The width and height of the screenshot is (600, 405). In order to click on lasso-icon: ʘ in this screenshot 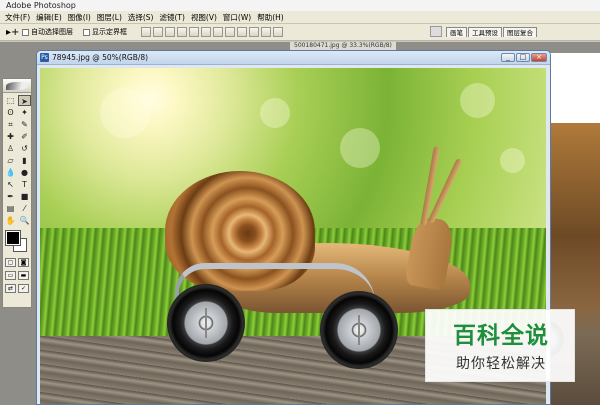, I will do `click(10, 112)`.